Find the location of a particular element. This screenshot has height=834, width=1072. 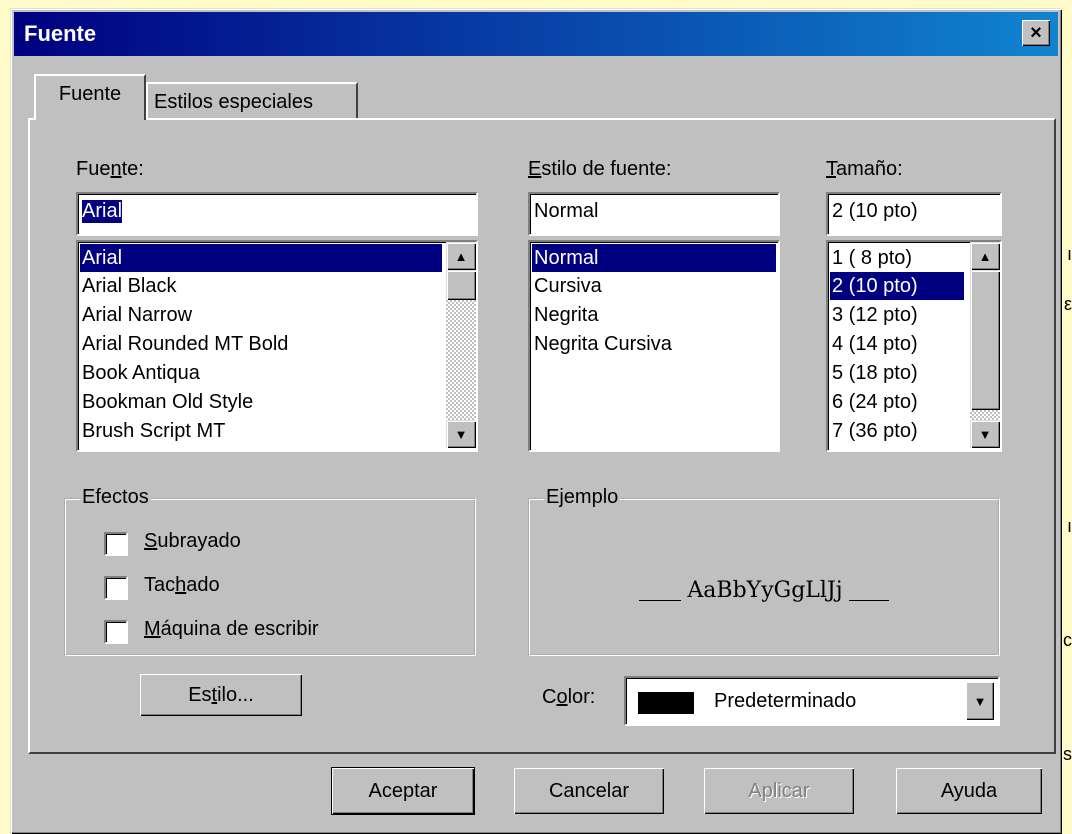

tab-estilos-especiales: Estilos especiales is located at coordinates (252, 101).